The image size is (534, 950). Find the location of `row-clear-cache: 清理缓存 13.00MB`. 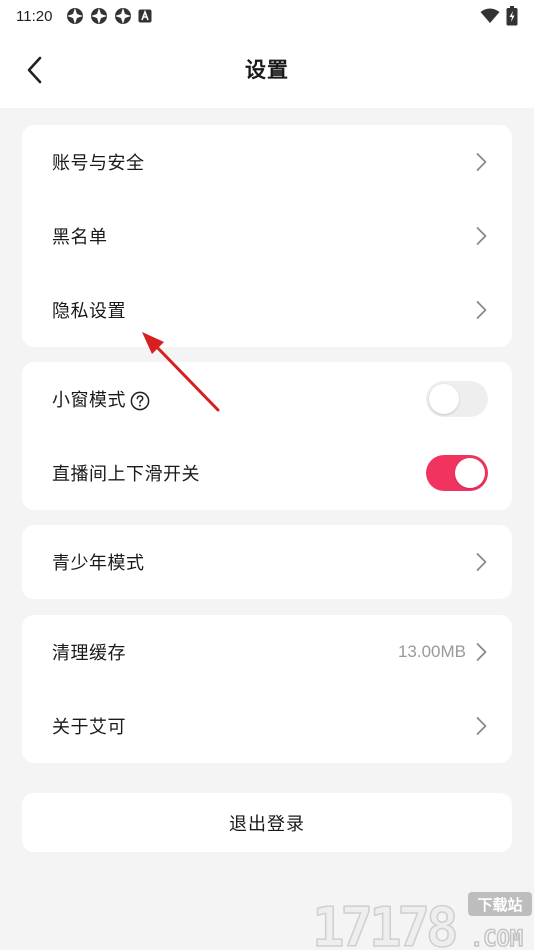

row-clear-cache: 清理缓存 13.00MB is located at coordinates (267, 652).